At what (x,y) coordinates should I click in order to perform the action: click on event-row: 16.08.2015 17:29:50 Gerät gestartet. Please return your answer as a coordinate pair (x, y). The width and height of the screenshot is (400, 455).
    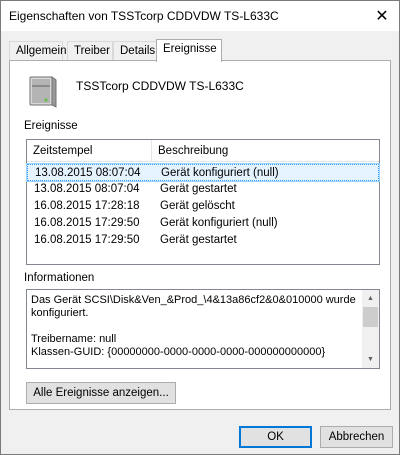
    Looking at the image, I should click on (203, 240).